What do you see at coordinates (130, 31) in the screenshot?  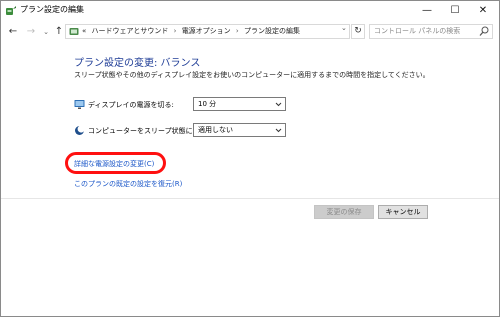 I see `breadcrumb-hardware-and-sound: ハードウェアとサウンド` at bounding box center [130, 31].